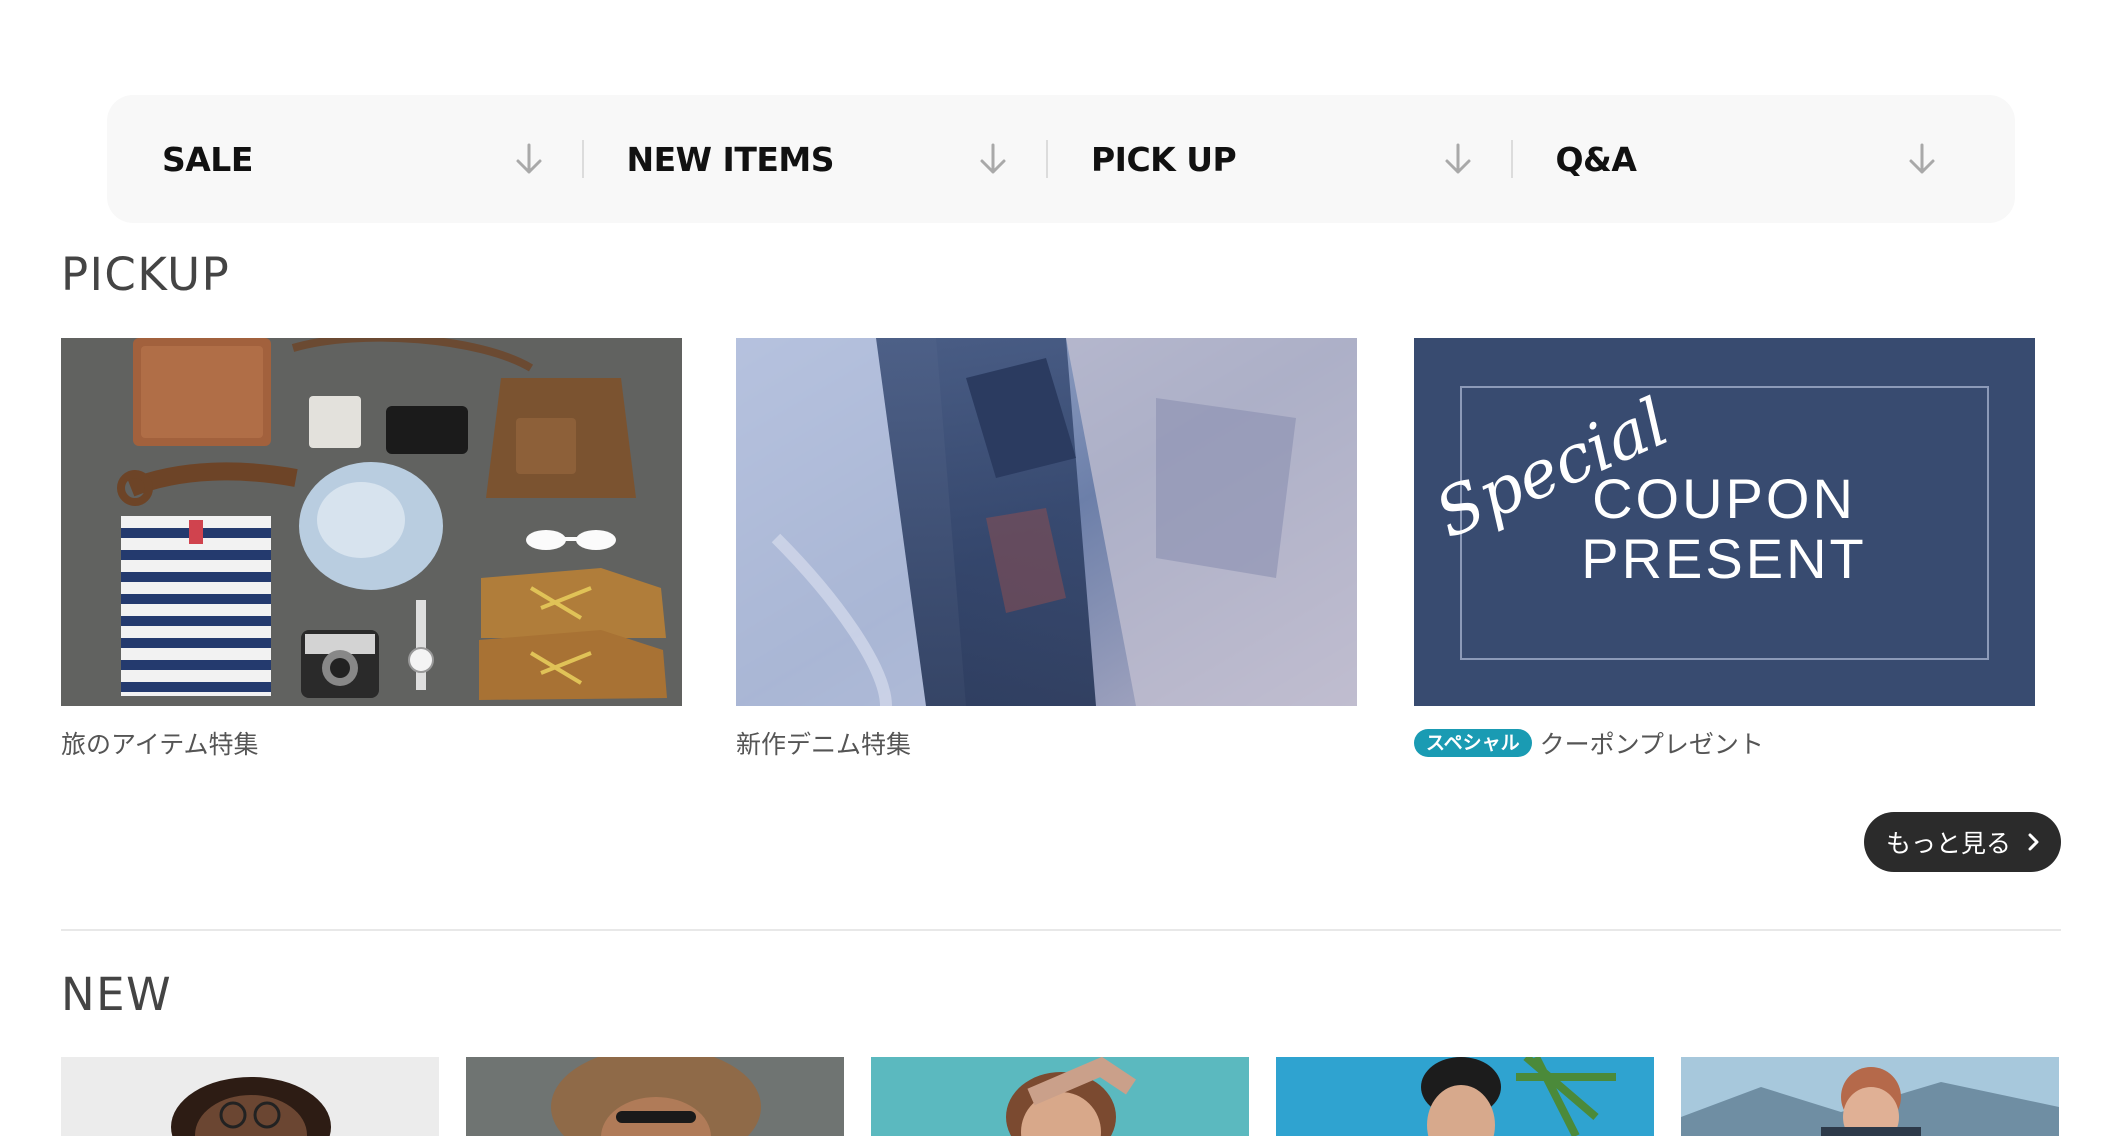 Image resolution: width=2124 pixels, height=1136 pixels. I want to click on anchor-item-new-items: NEW ITEMS, so click(814, 159).